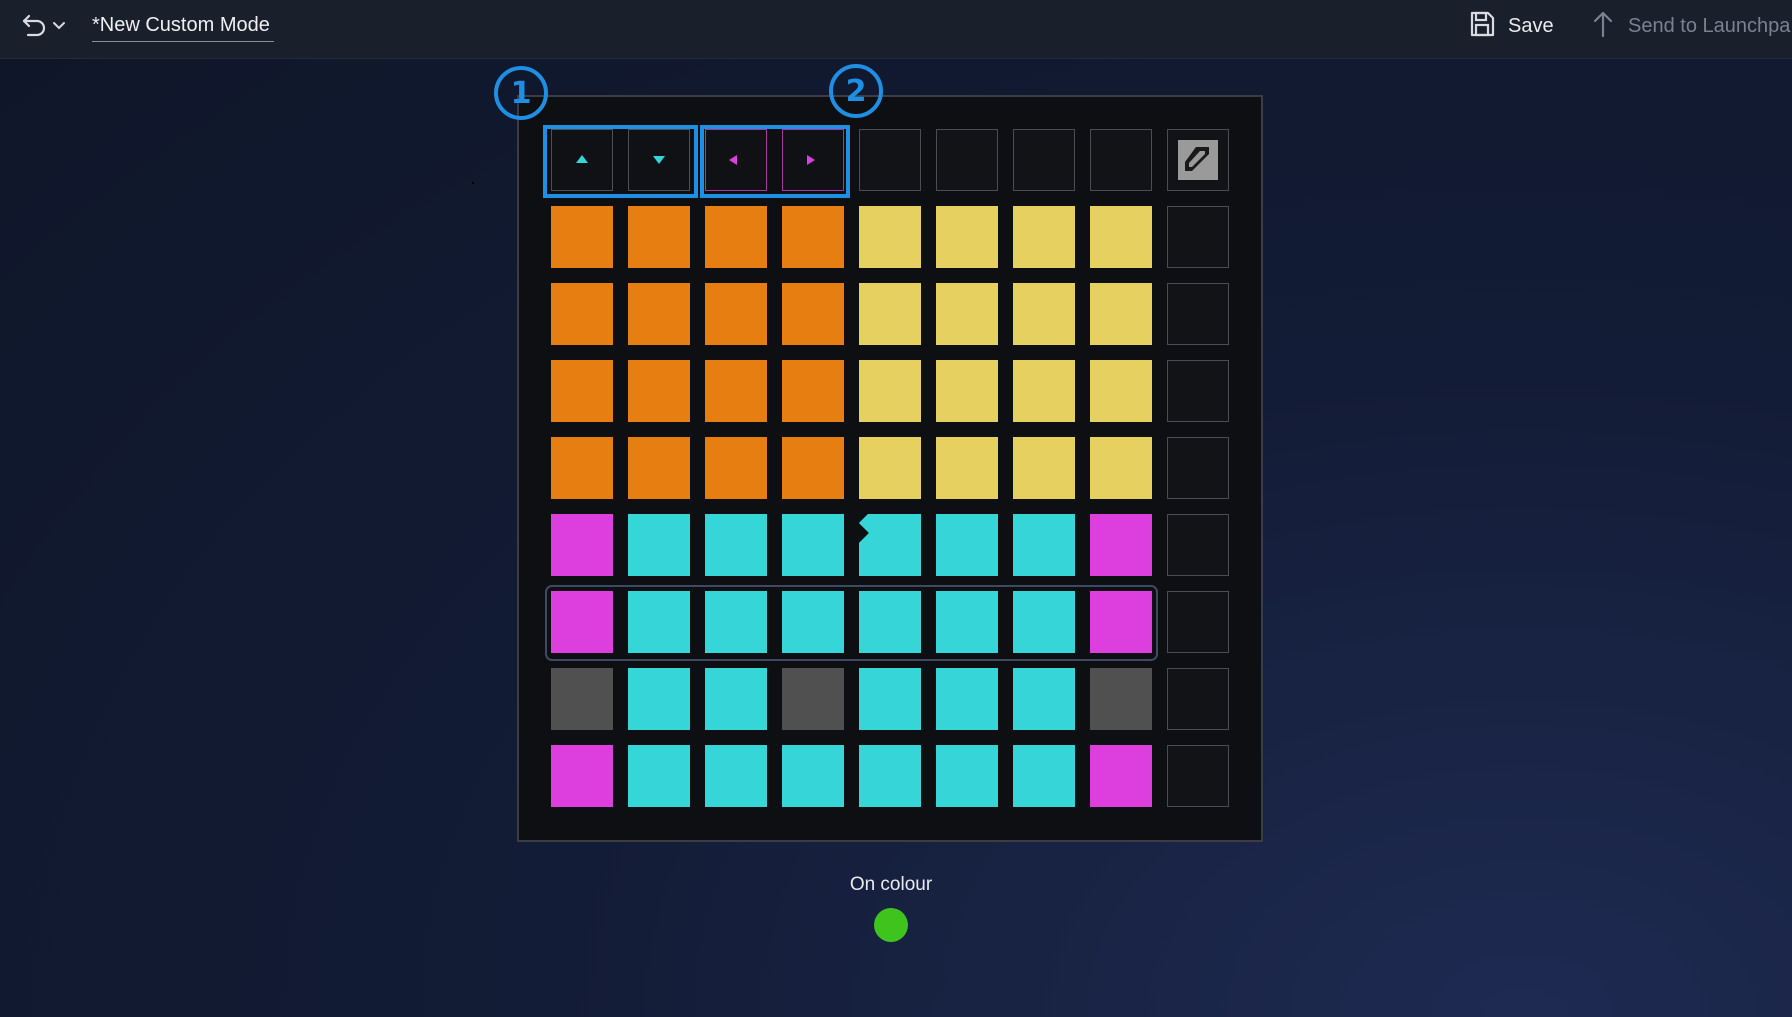 This screenshot has width=1792, height=1017. I want to click on right-arrow-pad, so click(813, 160).